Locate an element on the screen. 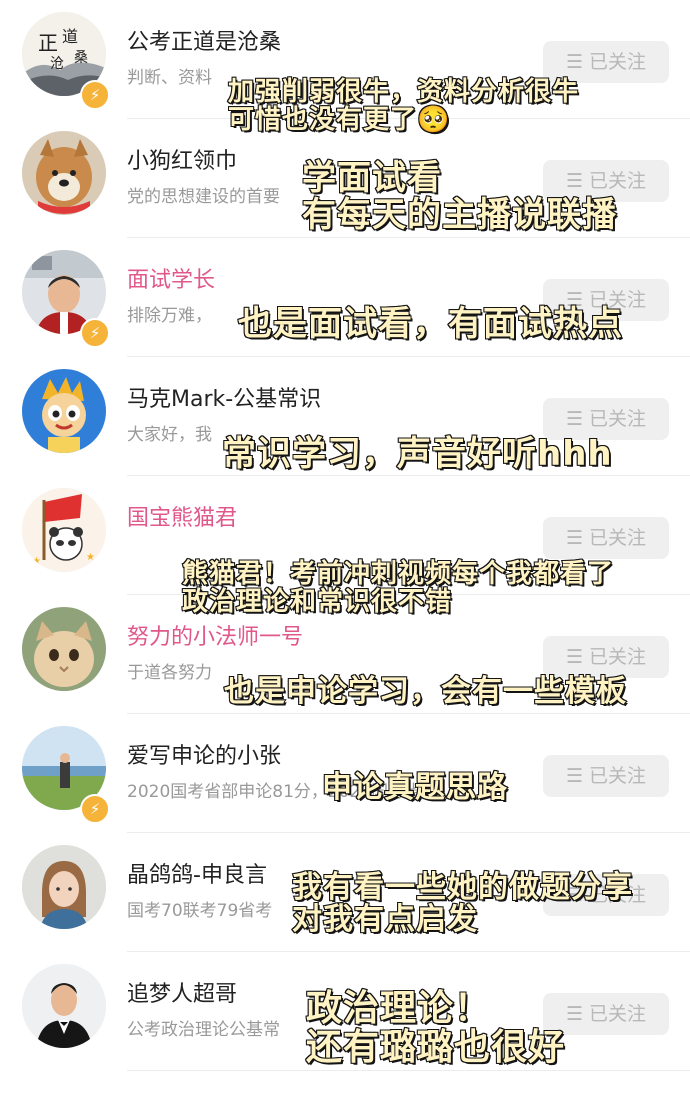  annotation-caption: 学面试看 有每天的主播说联播 is located at coordinates (459, 196).